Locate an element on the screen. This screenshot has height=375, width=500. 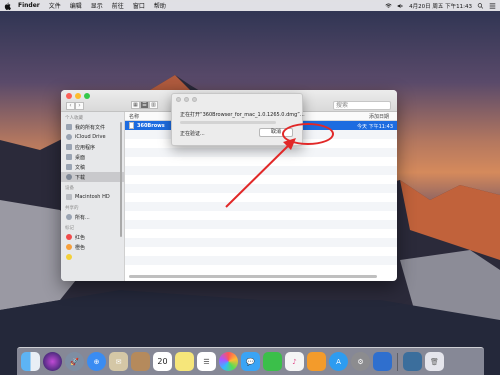
sidebar-item-label: Macintosh HD is located at coordinates (92, 197).